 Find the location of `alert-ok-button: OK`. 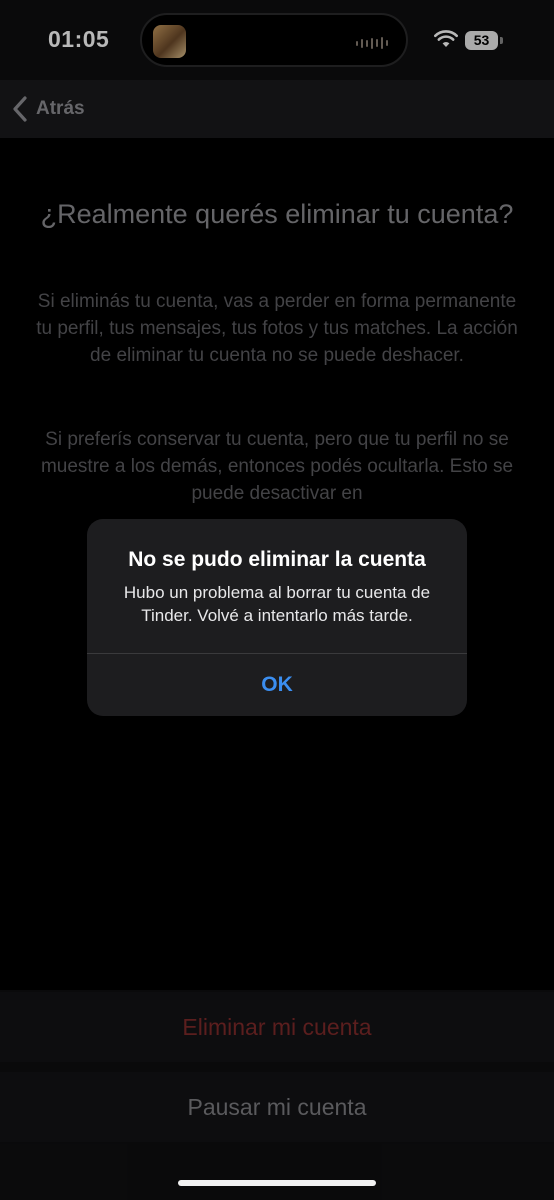

alert-ok-button: OK is located at coordinates (277, 685).